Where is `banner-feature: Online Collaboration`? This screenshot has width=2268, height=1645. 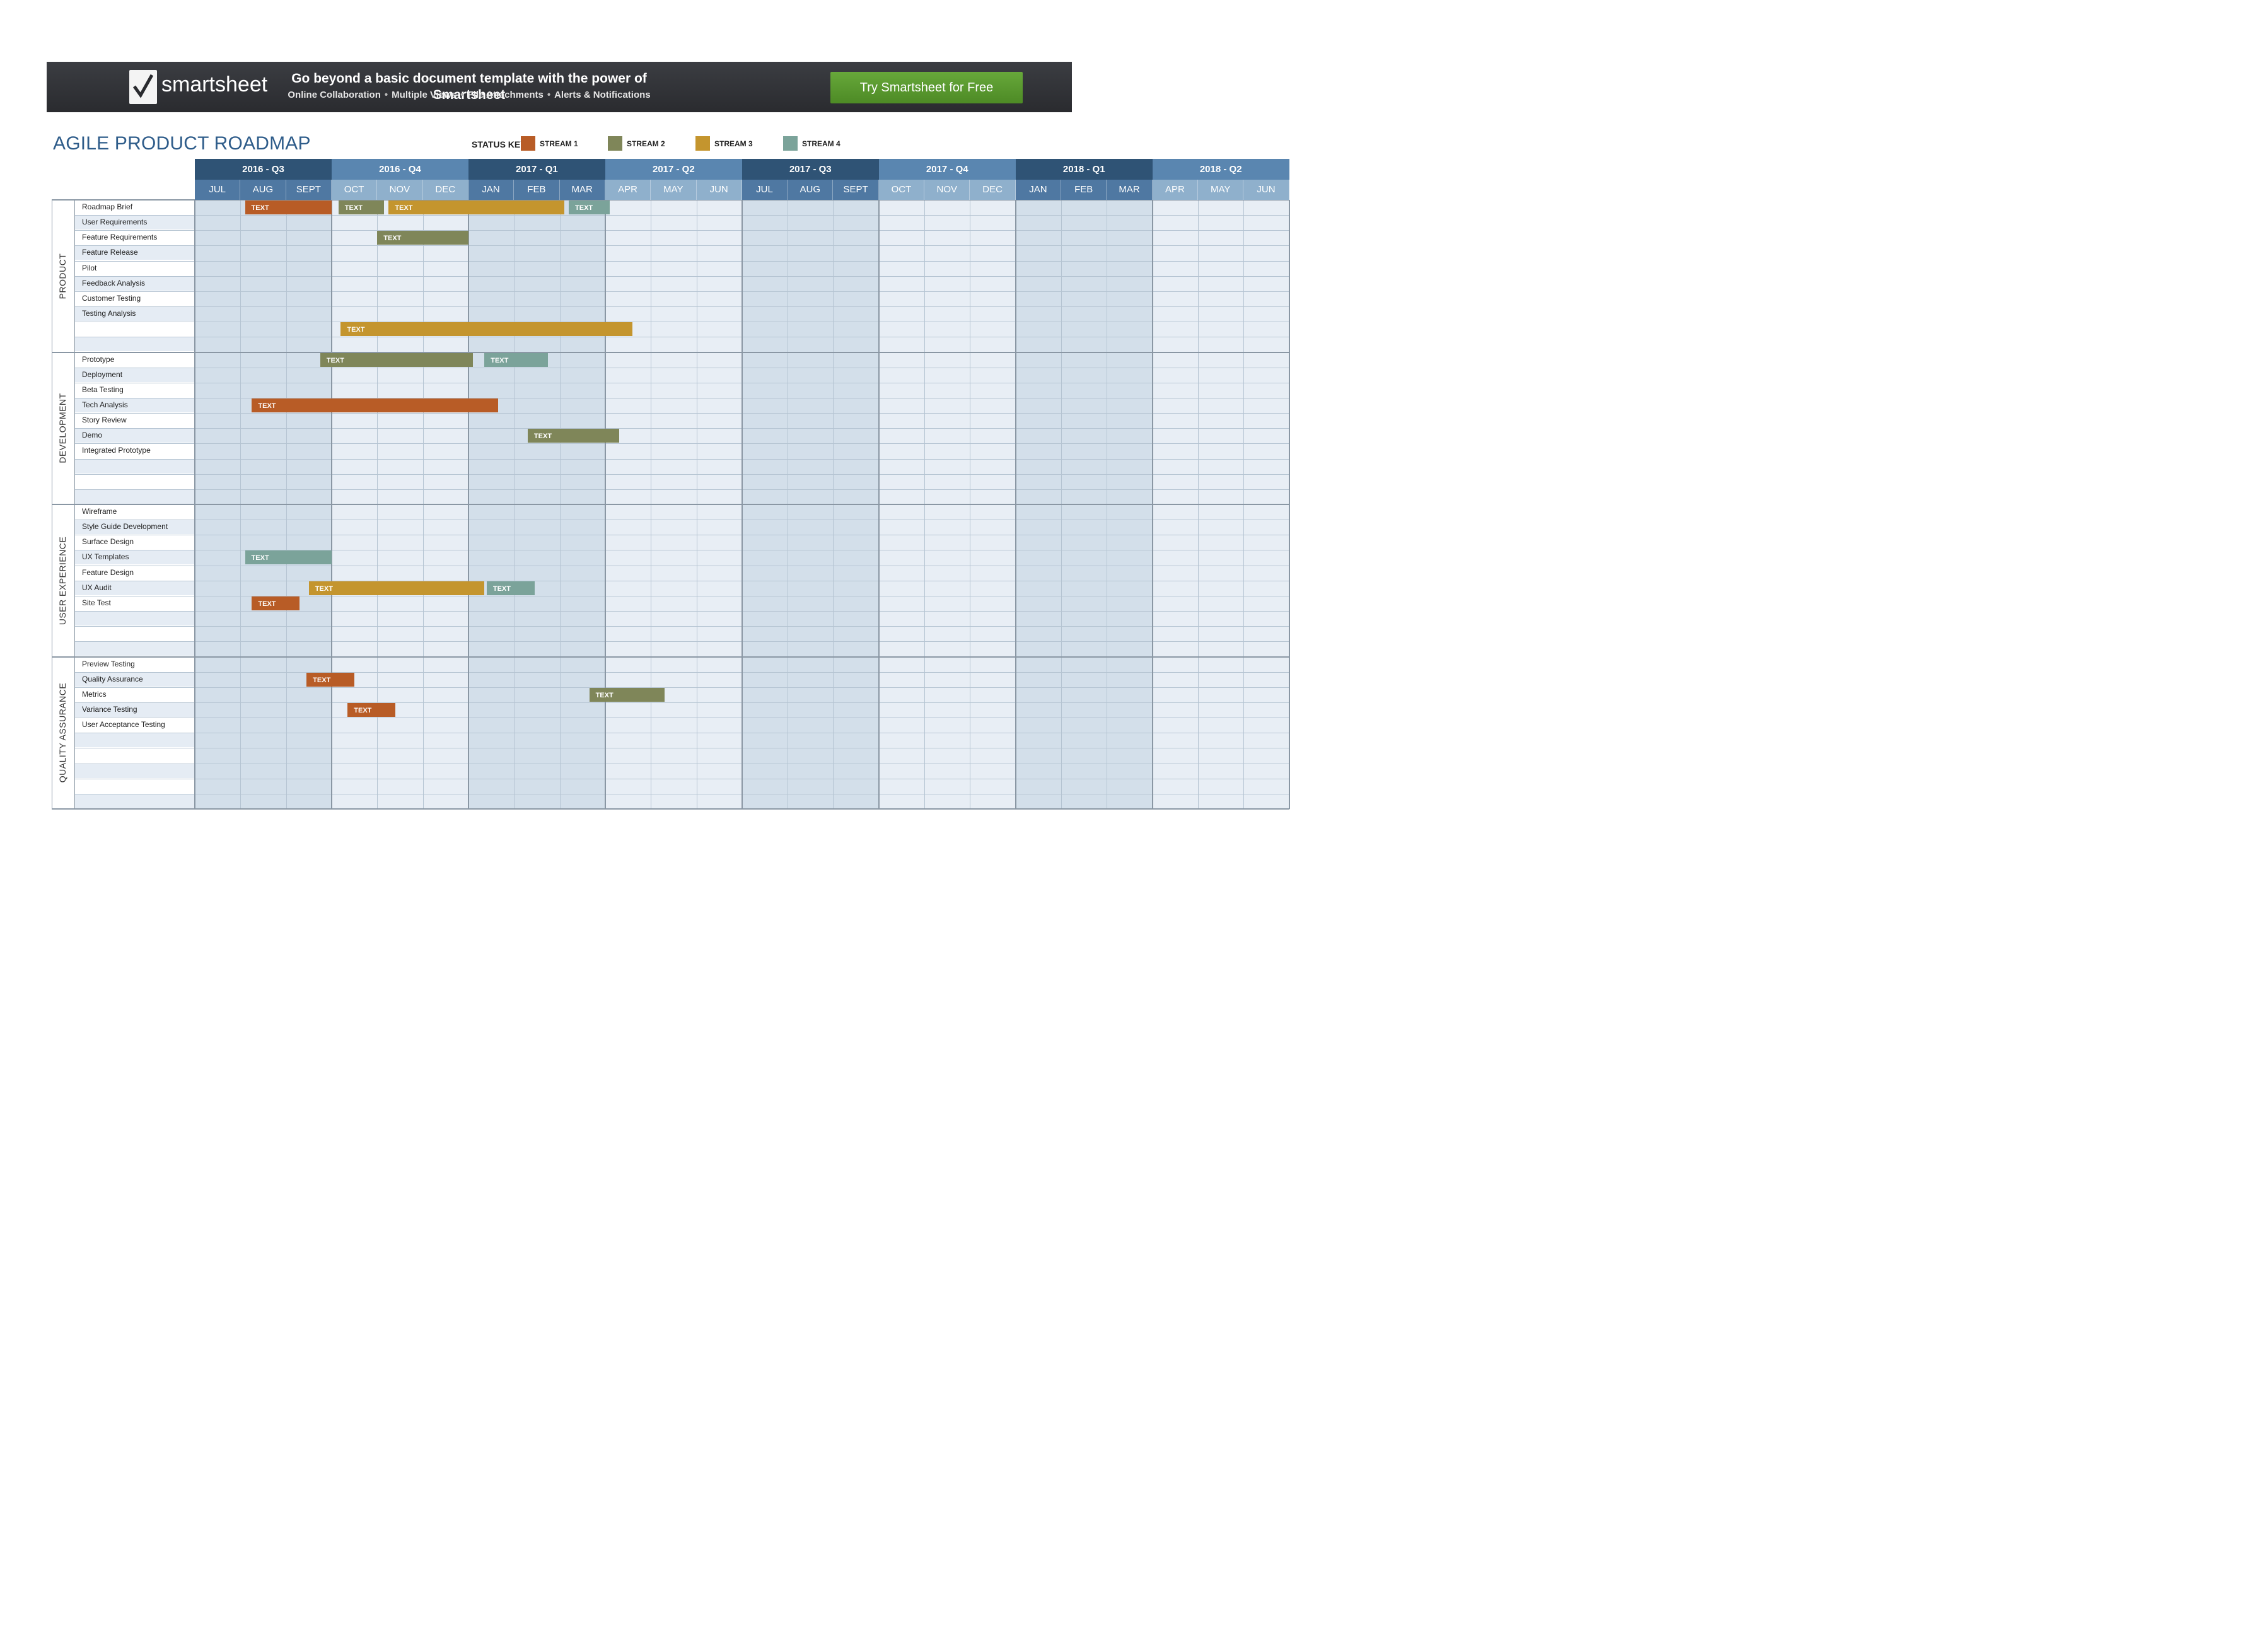 banner-feature: Online Collaboration is located at coordinates (334, 95).